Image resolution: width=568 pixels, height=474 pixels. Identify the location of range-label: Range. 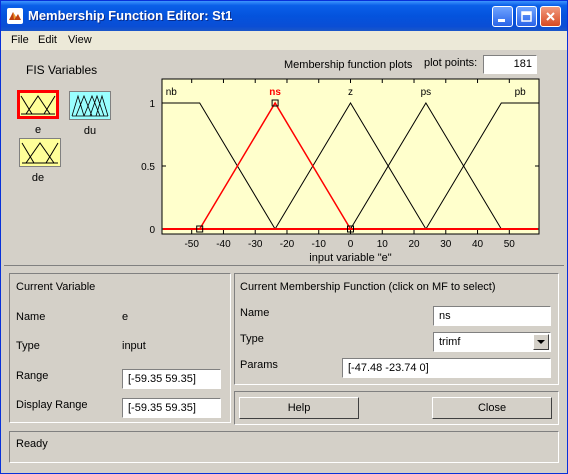
(32, 376).